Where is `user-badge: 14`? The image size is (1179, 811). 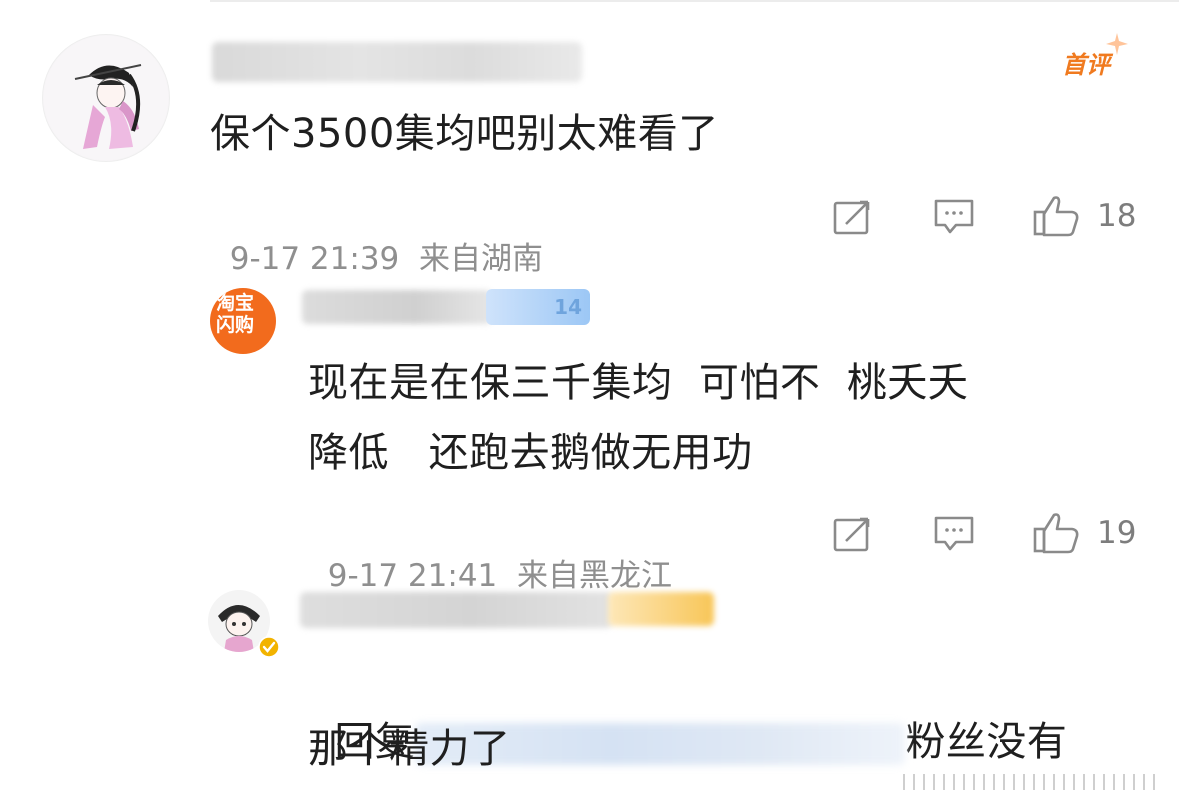 user-badge: 14 is located at coordinates (538, 307).